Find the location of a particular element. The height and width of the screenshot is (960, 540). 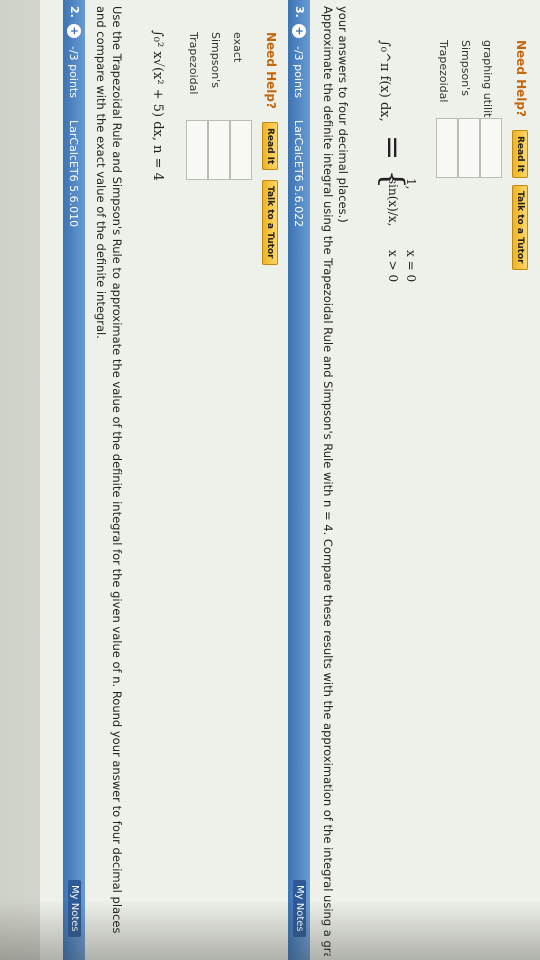

q2-label-exact: exact is located at coordinates (237, 47).